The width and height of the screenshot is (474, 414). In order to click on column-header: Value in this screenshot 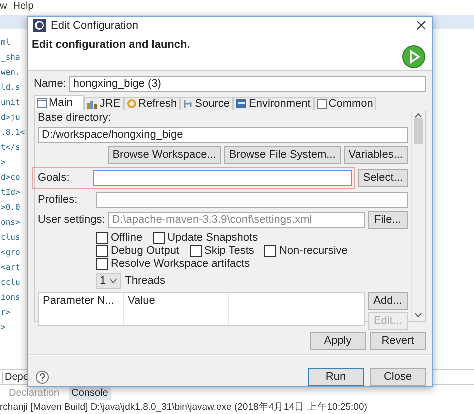, I will do `click(176, 309)`.